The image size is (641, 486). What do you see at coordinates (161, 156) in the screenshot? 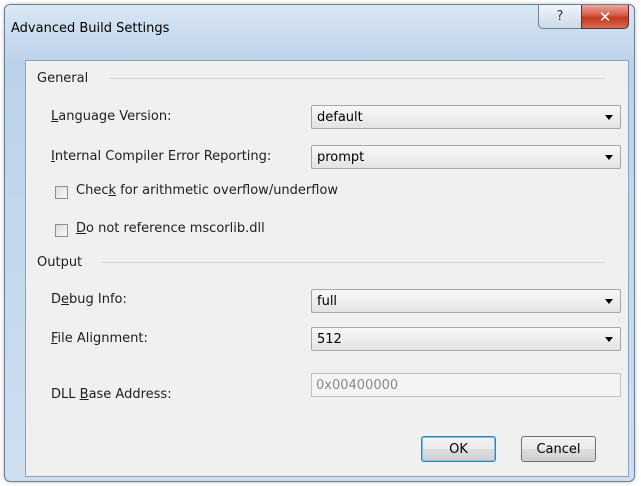
I see `ice-reporting-label: Internal Compiler Error Reporting:` at bounding box center [161, 156].